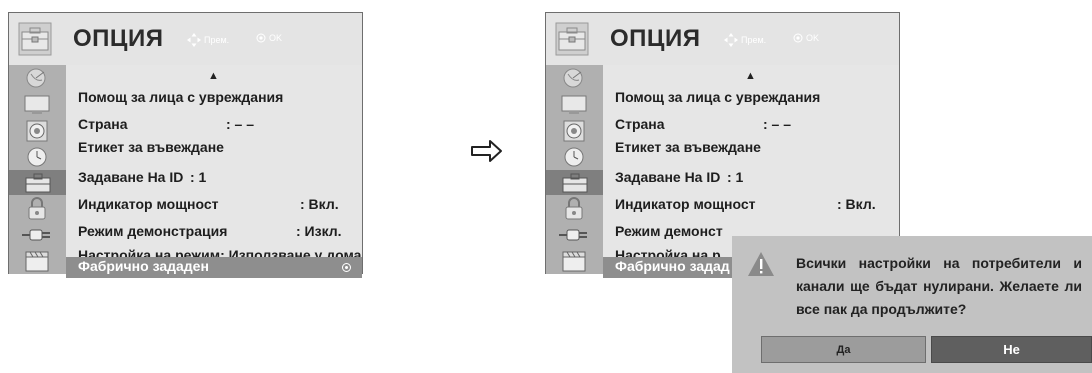  I want to click on menu-item-factory-reset-label: Фабрично зададен, so click(143, 266).